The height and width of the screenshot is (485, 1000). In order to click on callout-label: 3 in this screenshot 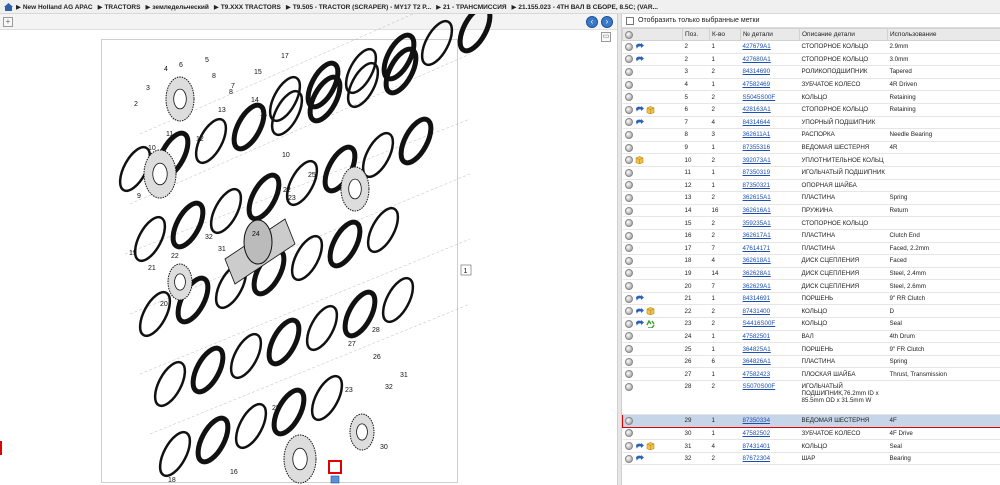, I will do `click(148, 88)`.